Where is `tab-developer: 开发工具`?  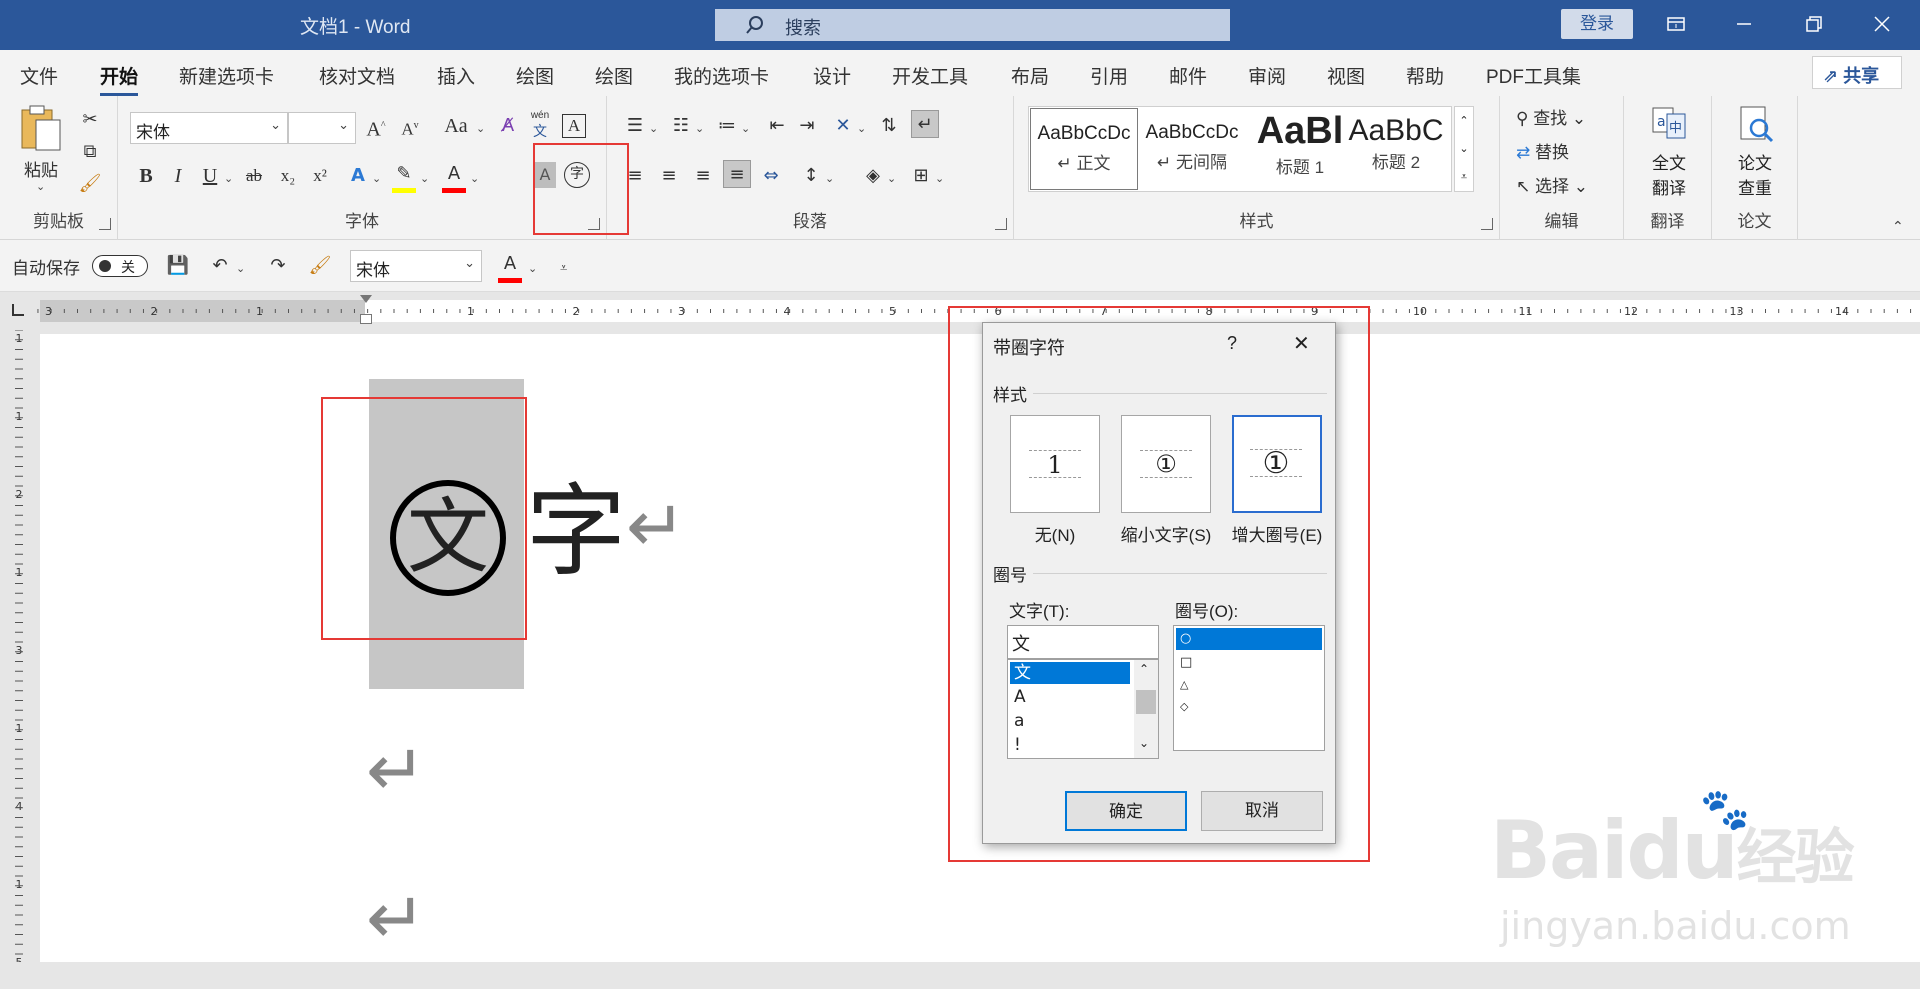 tab-developer: 开发工具 is located at coordinates (930, 75).